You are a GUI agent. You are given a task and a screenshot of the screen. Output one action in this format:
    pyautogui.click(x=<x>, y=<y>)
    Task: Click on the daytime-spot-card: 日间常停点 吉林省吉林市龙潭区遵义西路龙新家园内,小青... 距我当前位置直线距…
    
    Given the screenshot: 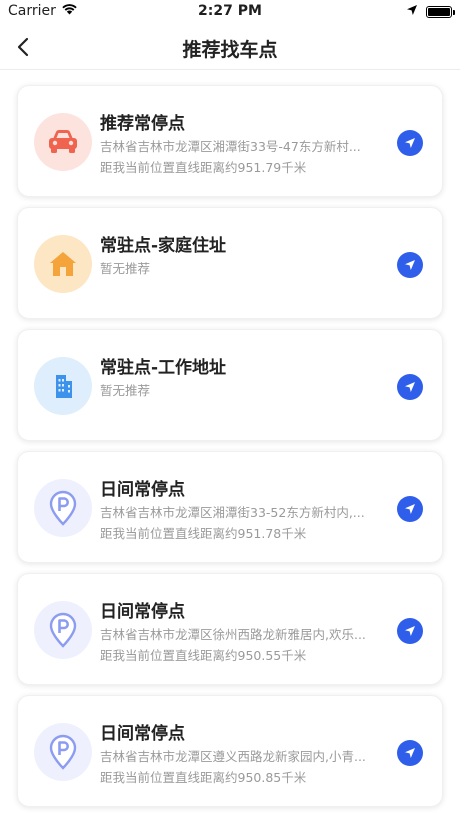 What is the action you would take?
    pyautogui.click(x=230, y=751)
    